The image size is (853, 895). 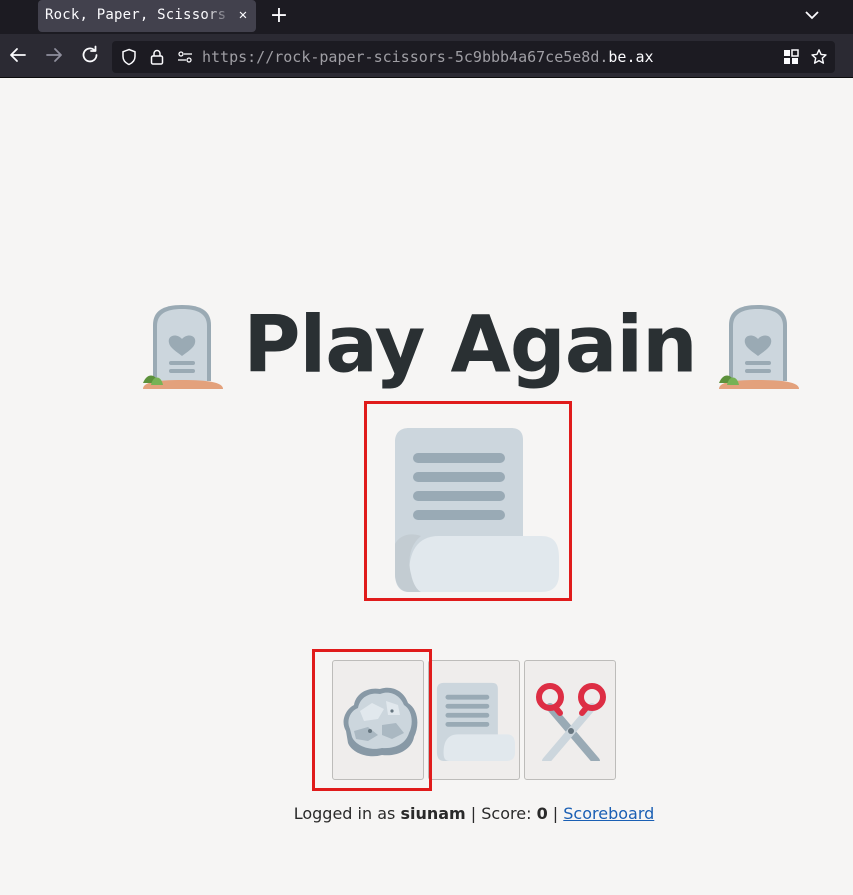 What do you see at coordinates (136, 15) in the screenshot?
I see `tab-title: Rock, Paper, Scissors` at bounding box center [136, 15].